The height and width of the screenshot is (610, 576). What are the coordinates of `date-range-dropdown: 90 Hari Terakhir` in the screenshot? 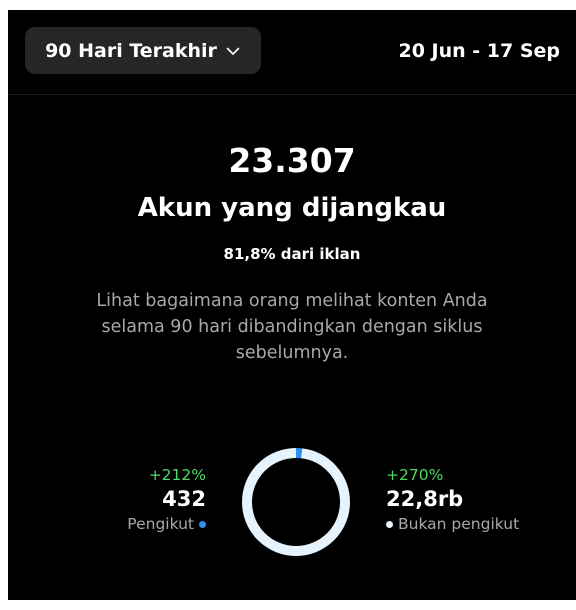 It's located at (143, 50).